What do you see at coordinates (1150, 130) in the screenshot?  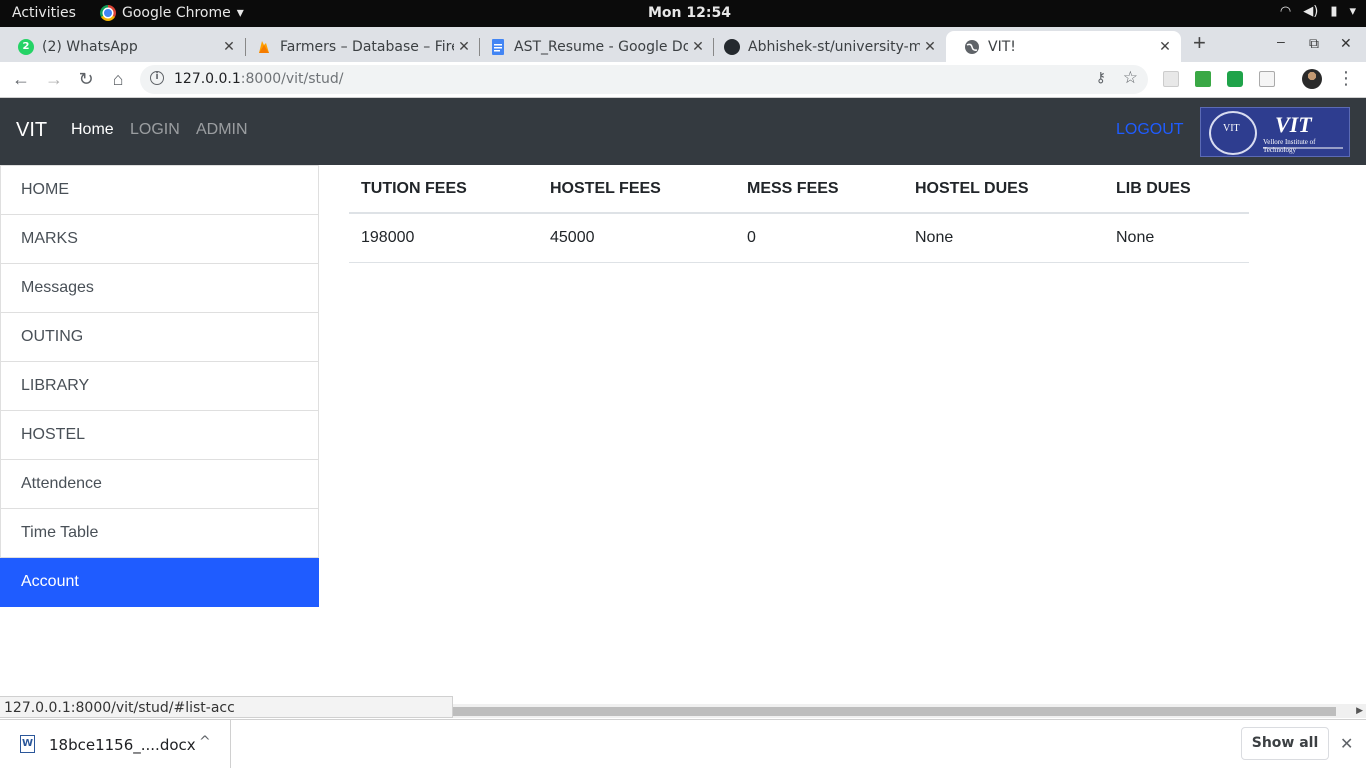 I see `logout-link: LOGOUT` at bounding box center [1150, 130].